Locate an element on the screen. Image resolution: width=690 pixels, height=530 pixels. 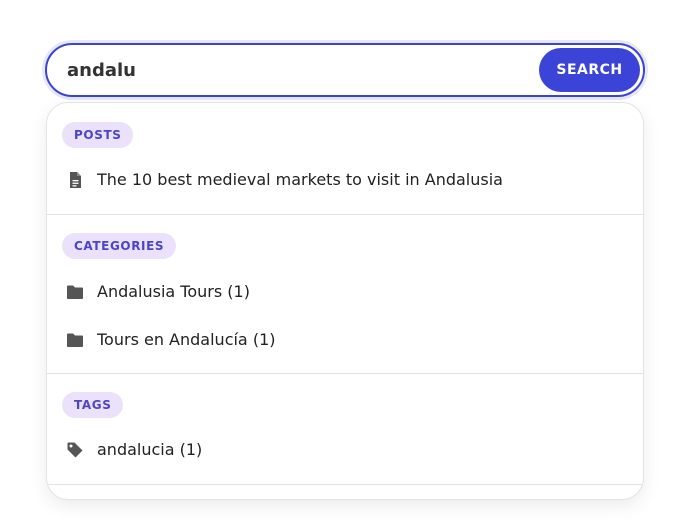
search-button: SEARCH is located at coordinates (589, 70).